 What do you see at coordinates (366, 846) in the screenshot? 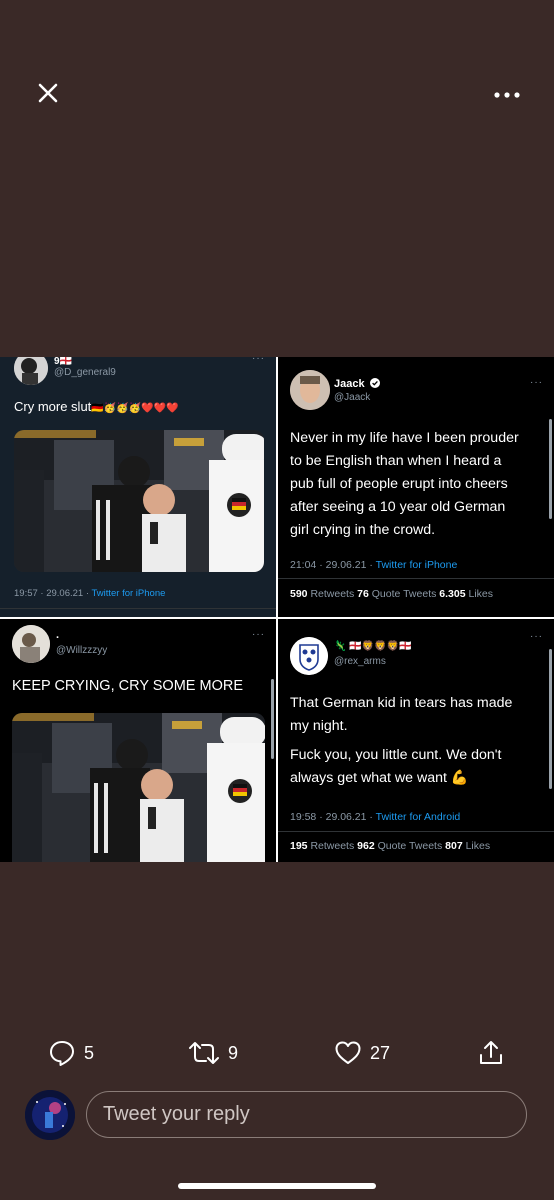
I see `quotes-count: 962` at bounding box center [366, 846].